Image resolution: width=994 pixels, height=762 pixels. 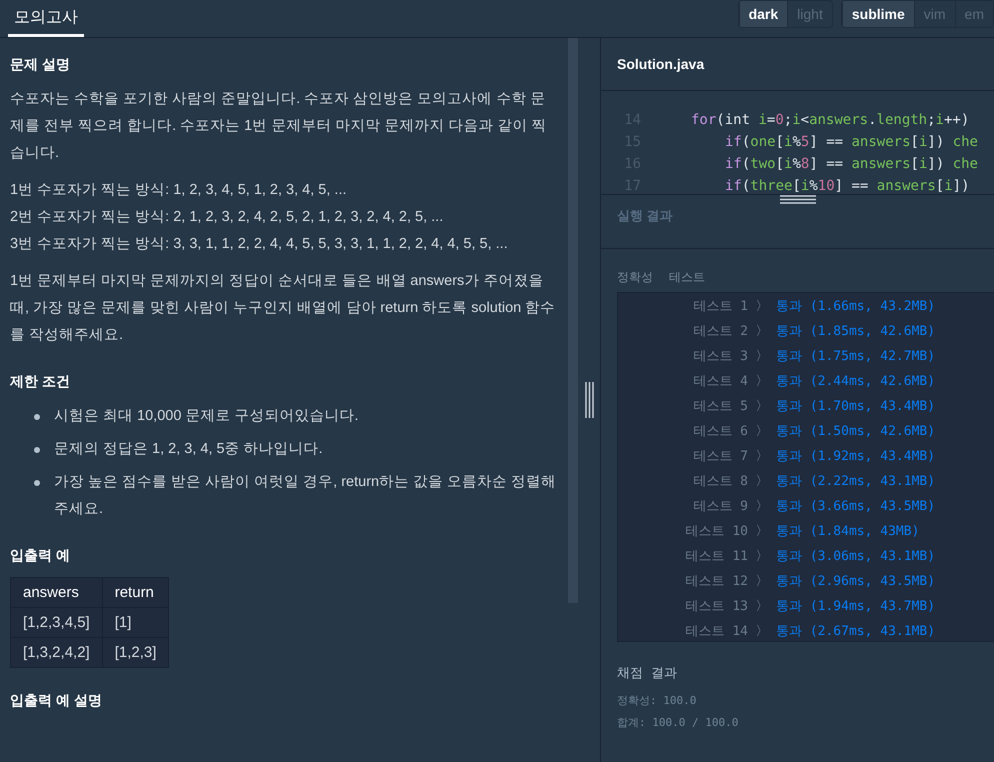 What do you see at coordinates (56, 701) in the screenshot?
I see `section-heading: 입출력 예 설명` at bounding box center [56, 701].